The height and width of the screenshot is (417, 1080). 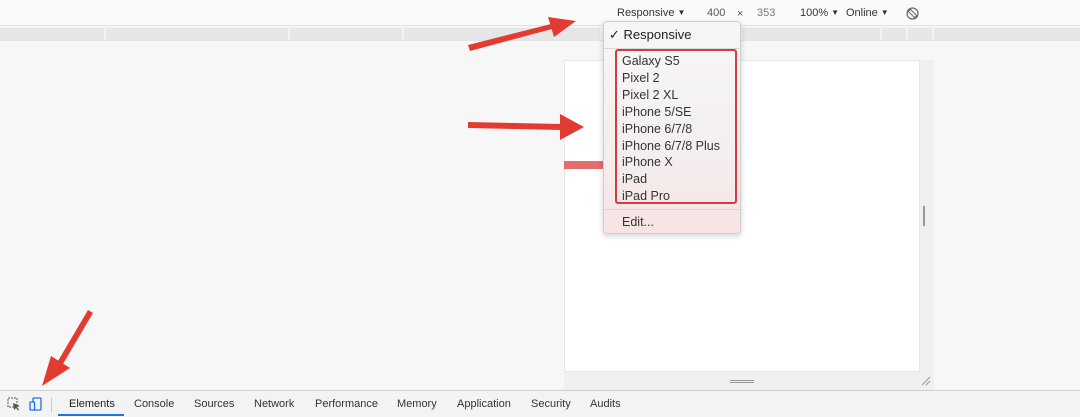 I want to click on tab-network: Network, so click(x=274, y=404).